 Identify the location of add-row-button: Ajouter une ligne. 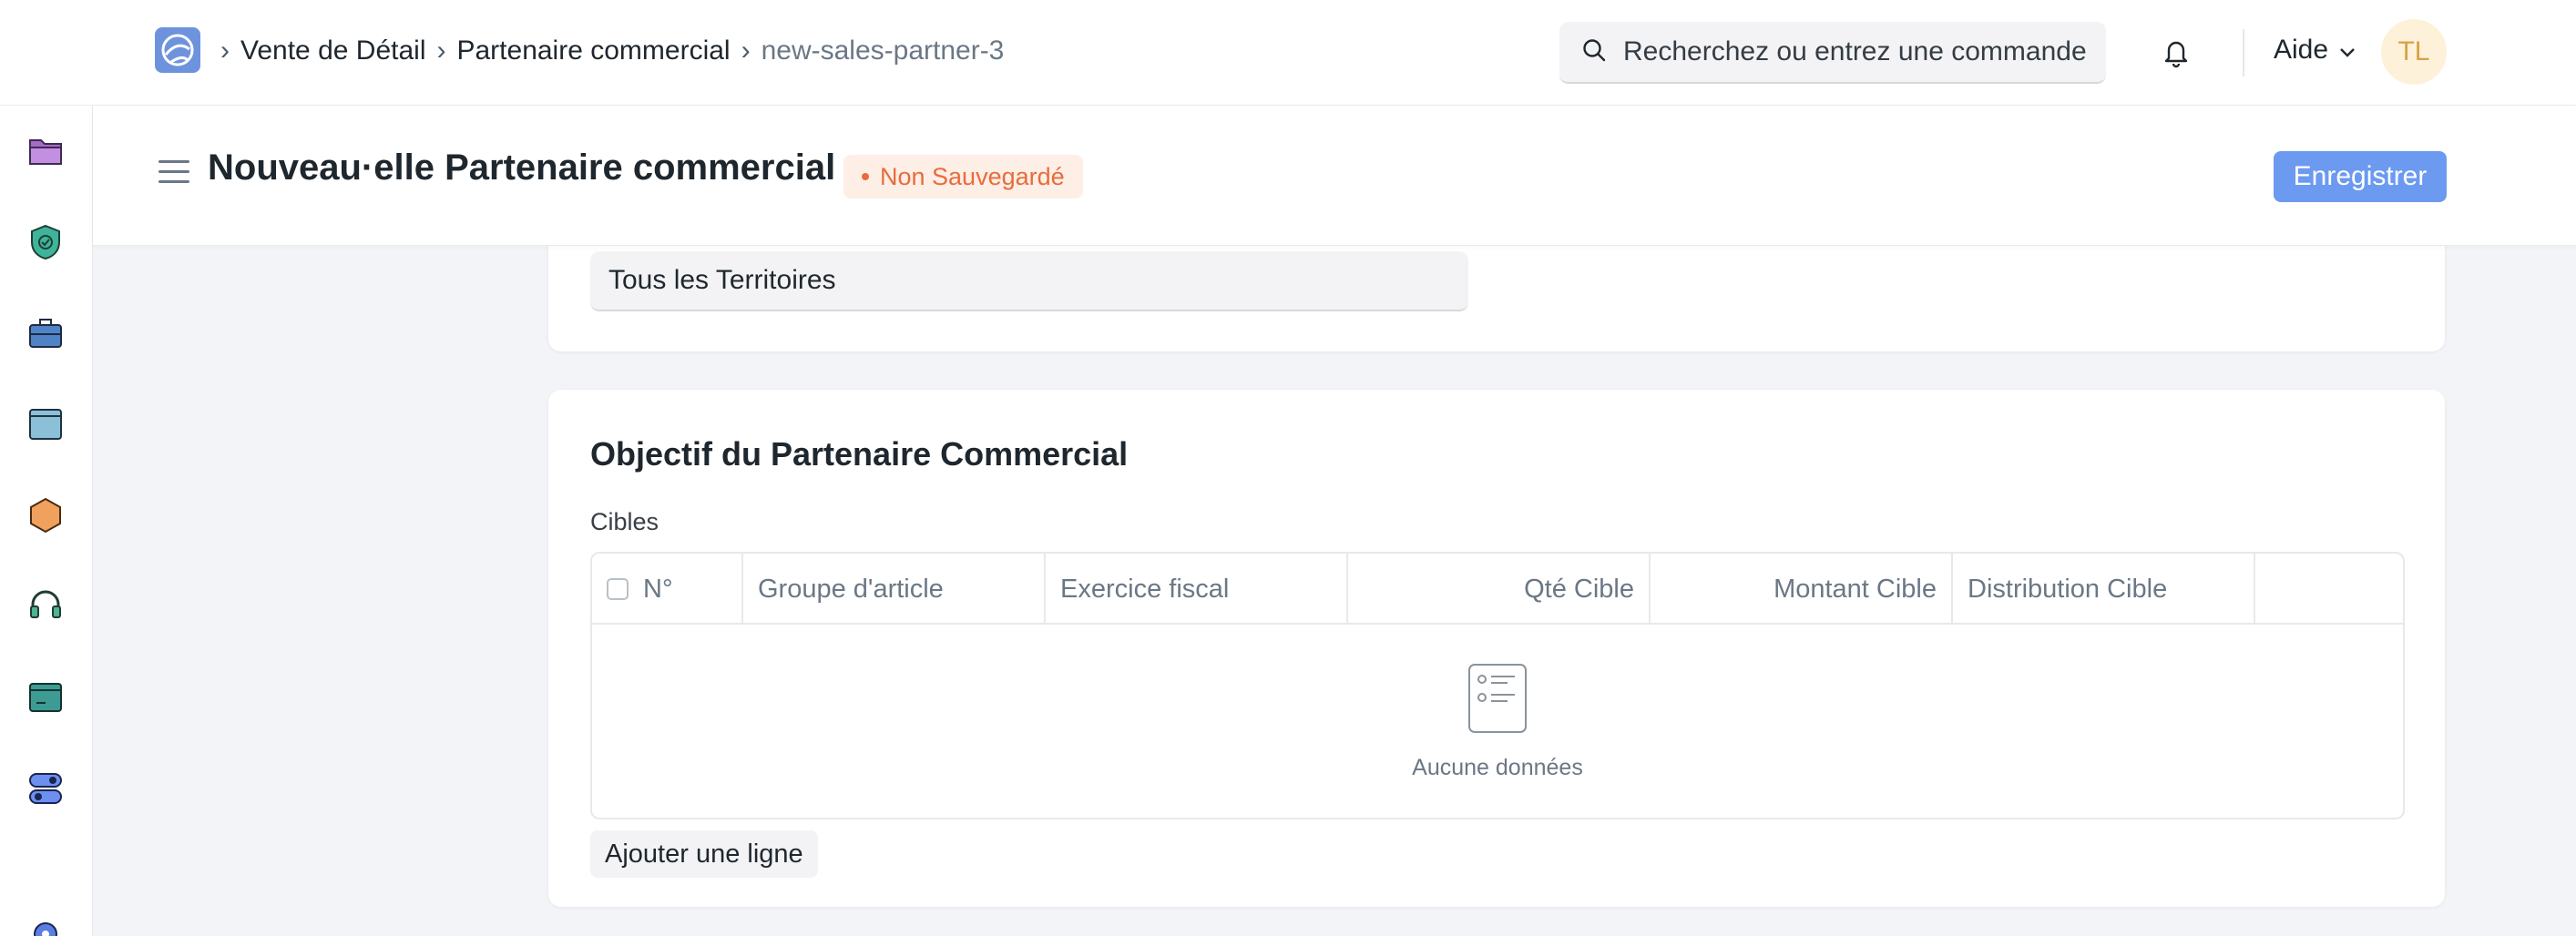
(704, 854).